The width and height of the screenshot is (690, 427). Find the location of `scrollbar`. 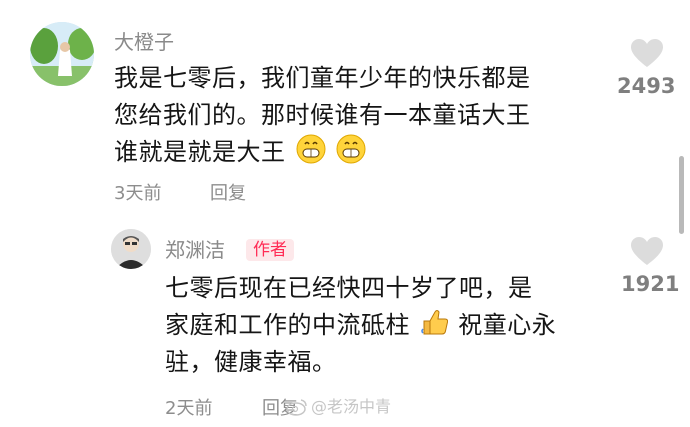

scrollbar is located at coordinates (681, 195).